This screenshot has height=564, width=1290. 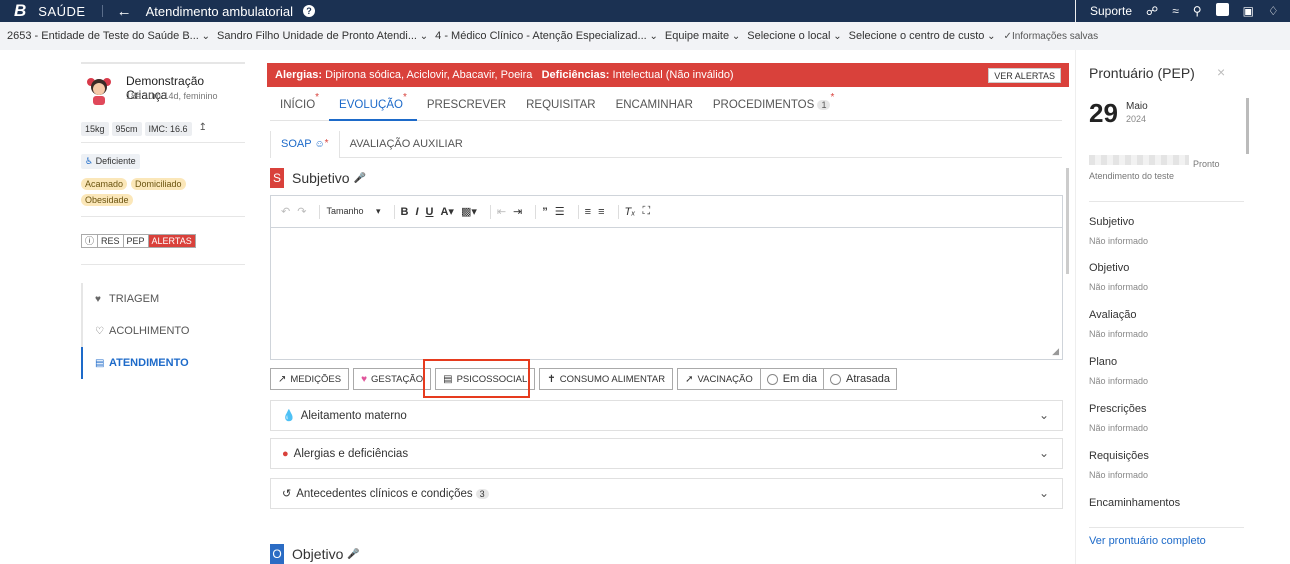 I want to click on record-year: 2024, so click(x=1136, y=119).